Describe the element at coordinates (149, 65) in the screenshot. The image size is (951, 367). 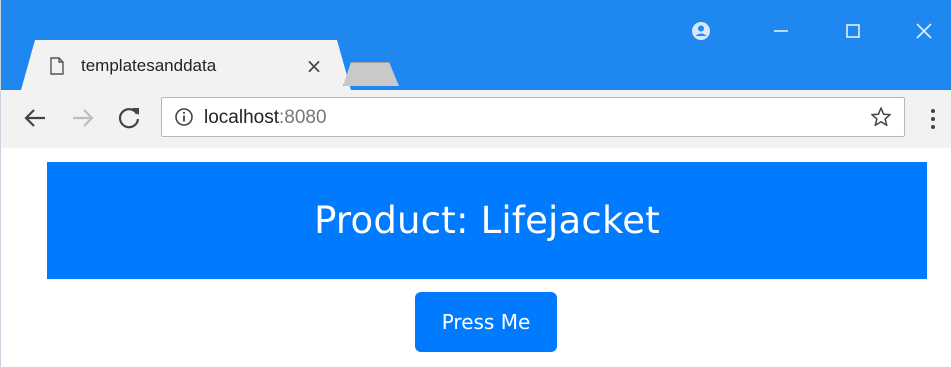
I see `tab-title: templatesanddata` at that location.